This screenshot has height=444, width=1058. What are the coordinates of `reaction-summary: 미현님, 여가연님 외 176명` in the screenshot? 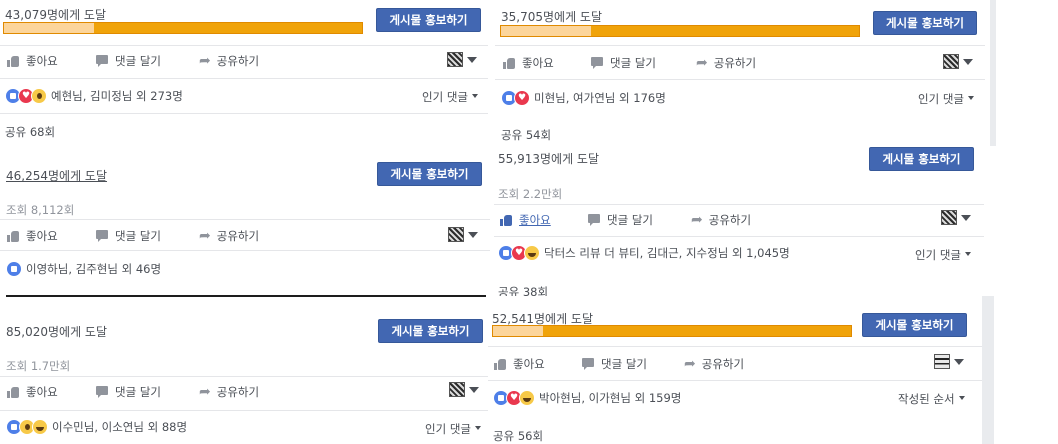 It's located at (583, 98).